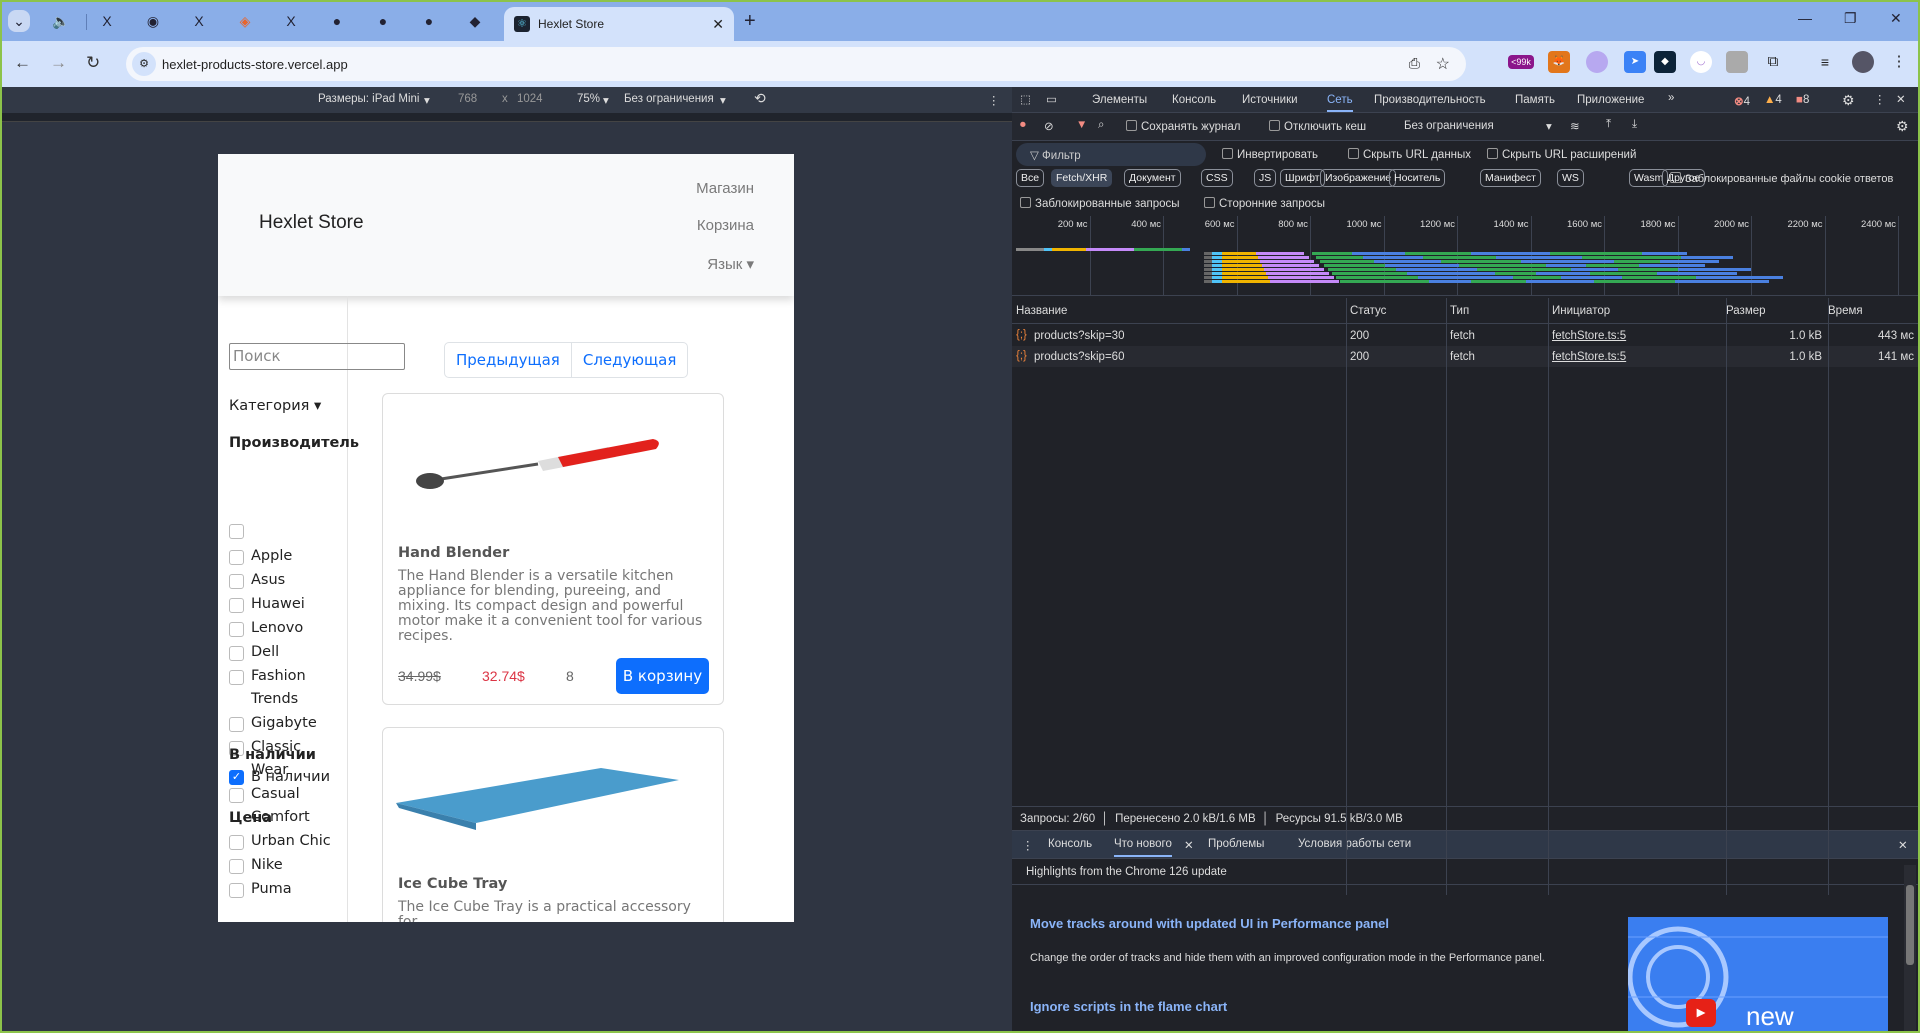 This screenshot has width=1920, height=1033. Describe the element at coordinates (1608, 124) in the screenshot. I see `upload-icon: ⤒` at that location.